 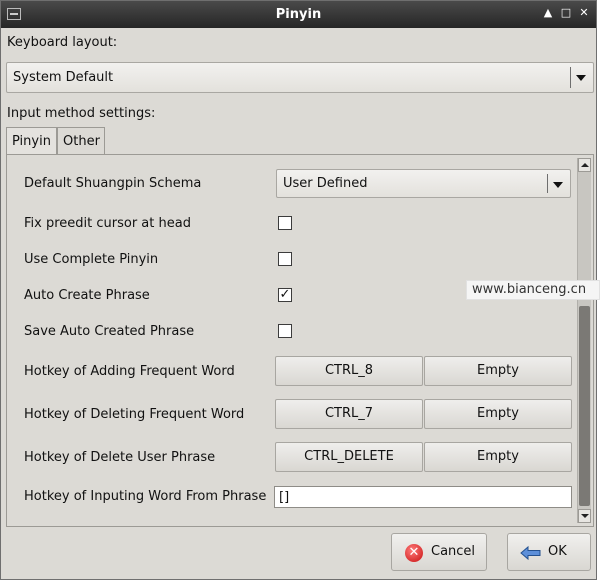 I want to click on shuangpin-schema-label: Default Shuangpin Schema, so click(x=113, y=183).